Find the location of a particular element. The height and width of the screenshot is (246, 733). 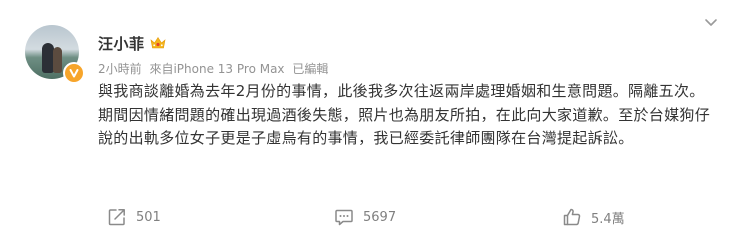

post-time: 2小時前 is located at coordinates (120, 69).